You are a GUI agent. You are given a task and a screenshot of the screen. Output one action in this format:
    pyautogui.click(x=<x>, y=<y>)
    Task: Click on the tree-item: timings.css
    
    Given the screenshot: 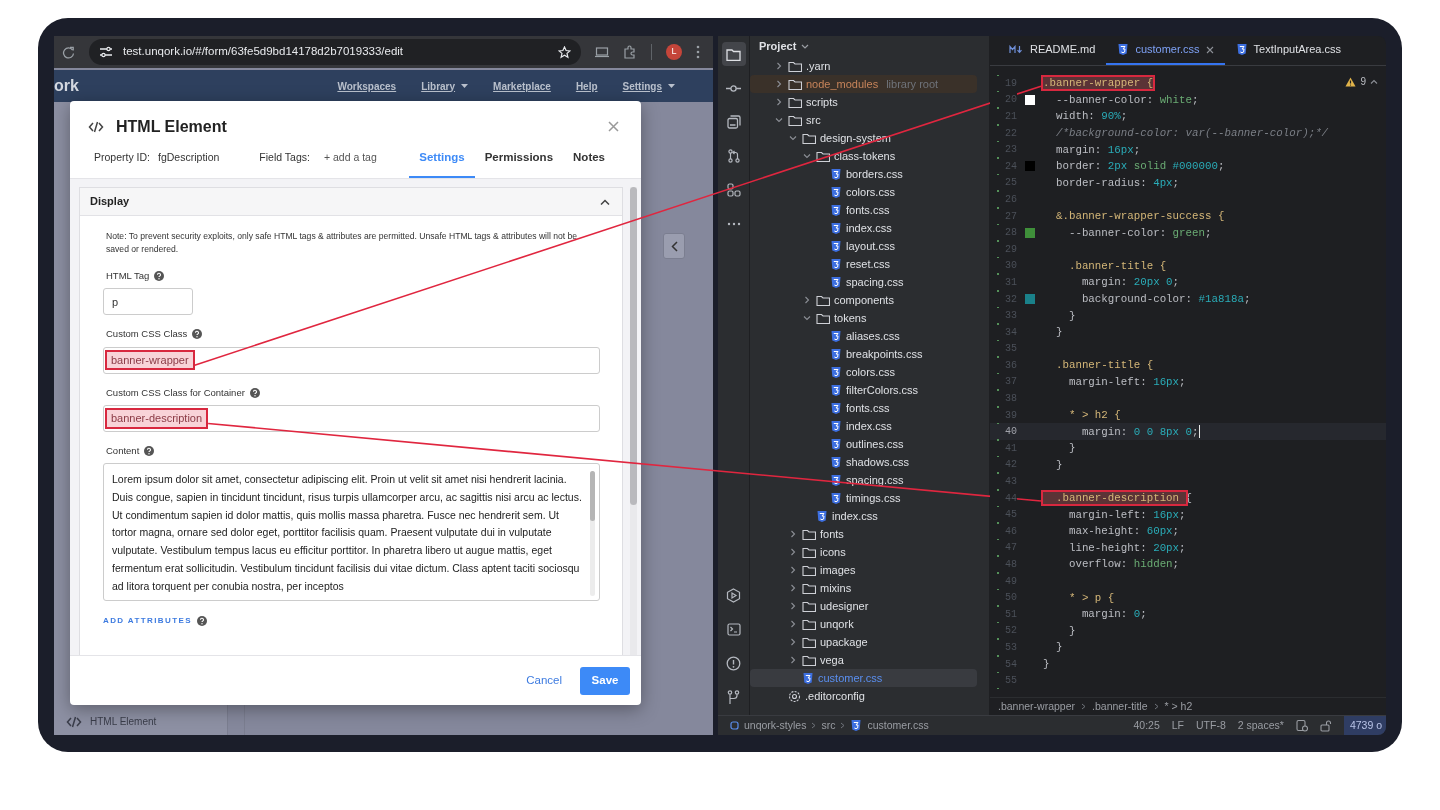 What is the action you would take?
    pyautogui.click(x=863, y=498)
    